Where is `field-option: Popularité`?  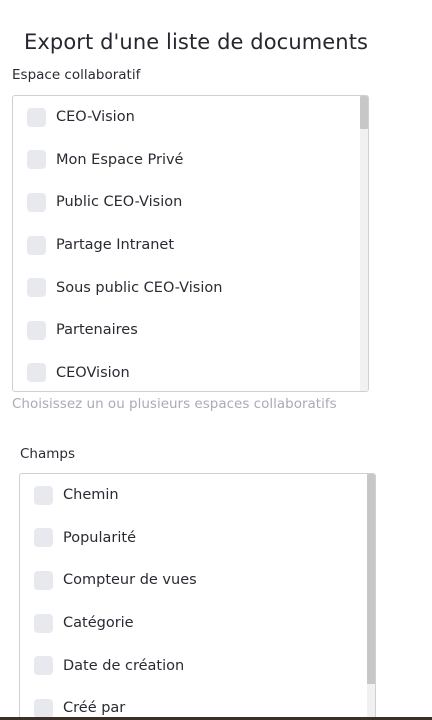 field-option: Popularité is located at coordinates (192, 538).